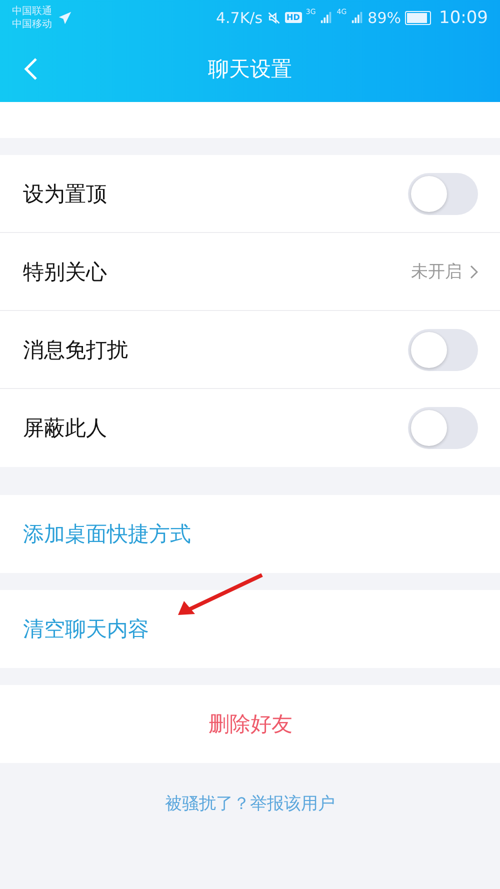  I want to click on carrier-name: 中国联通, so click(32, 11).